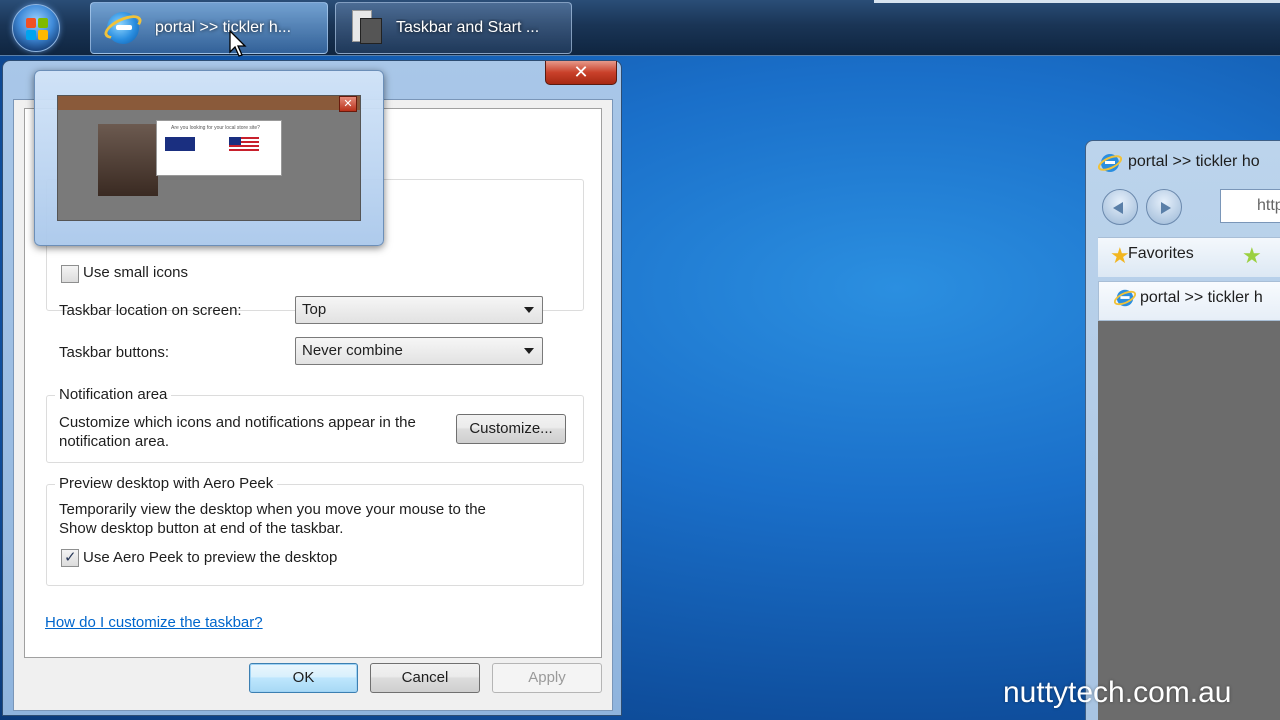  I want to click on notification-area-title: Notification area, so click(113, 394).